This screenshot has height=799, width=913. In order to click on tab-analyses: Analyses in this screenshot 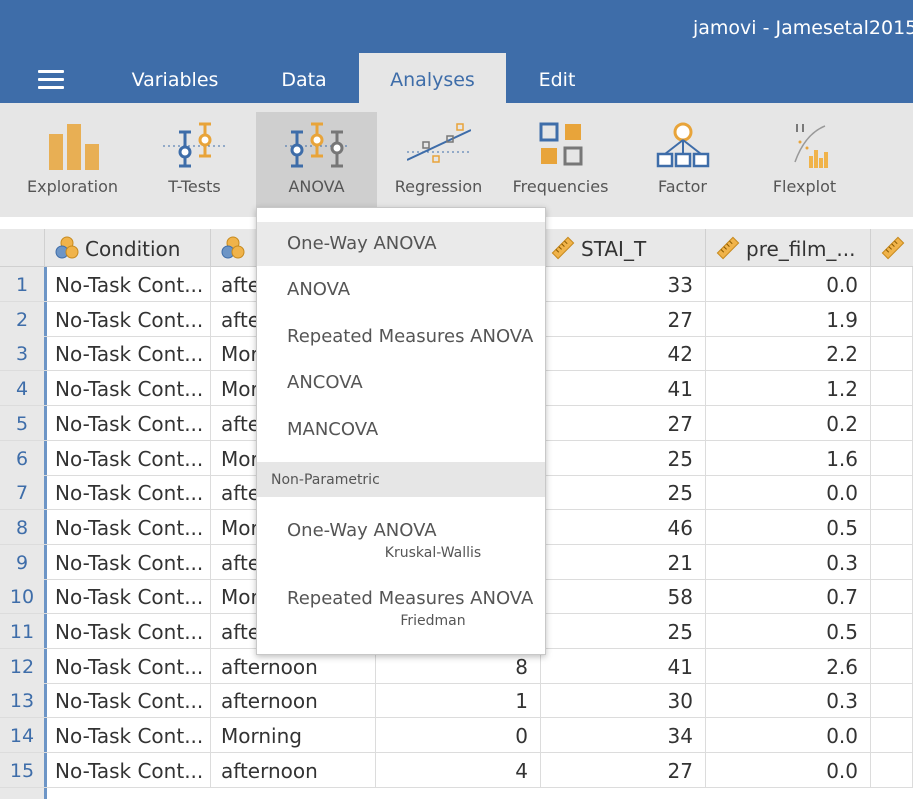, I will do `click(432, 78)`.